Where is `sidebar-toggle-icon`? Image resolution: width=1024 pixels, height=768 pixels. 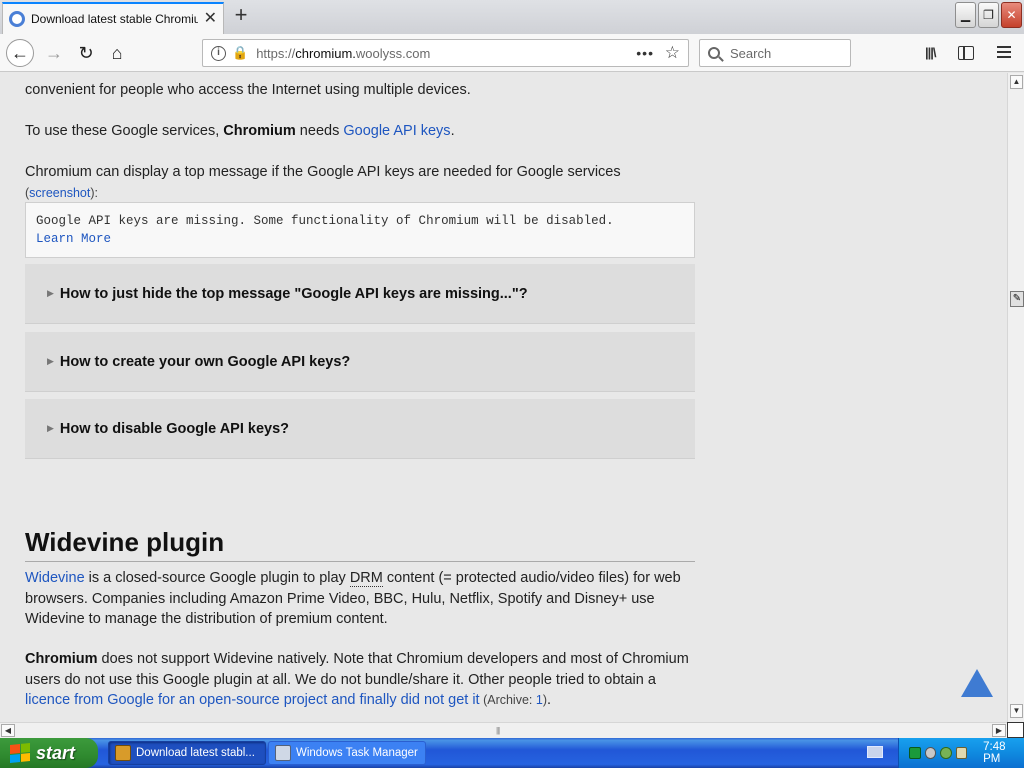
sidebar-toggle-icon is located at coordinates (966, 53).